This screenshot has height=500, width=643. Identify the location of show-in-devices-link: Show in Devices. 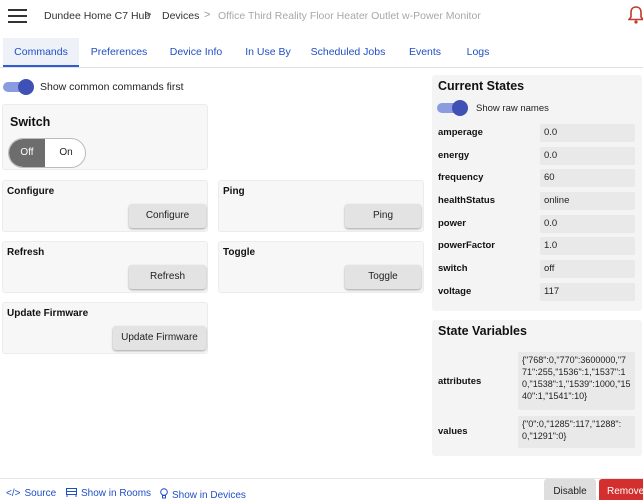
(203, 494).